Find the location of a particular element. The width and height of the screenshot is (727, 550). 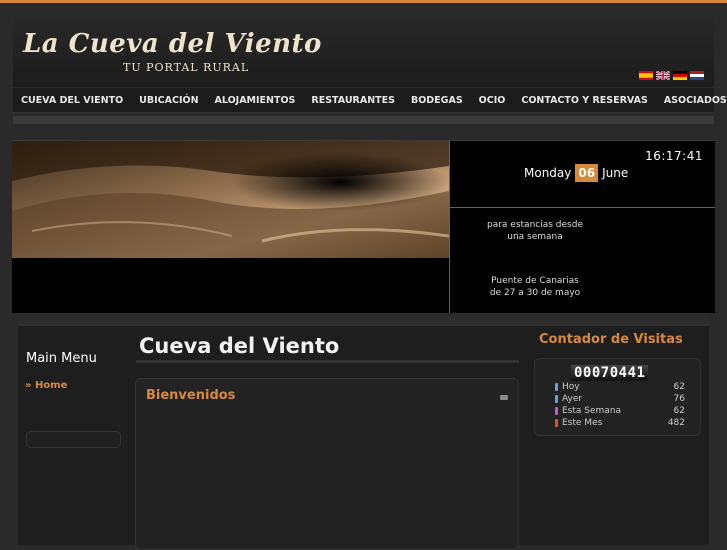

logo-title: La Cueva del Viento is located at coordinates (172, 44).